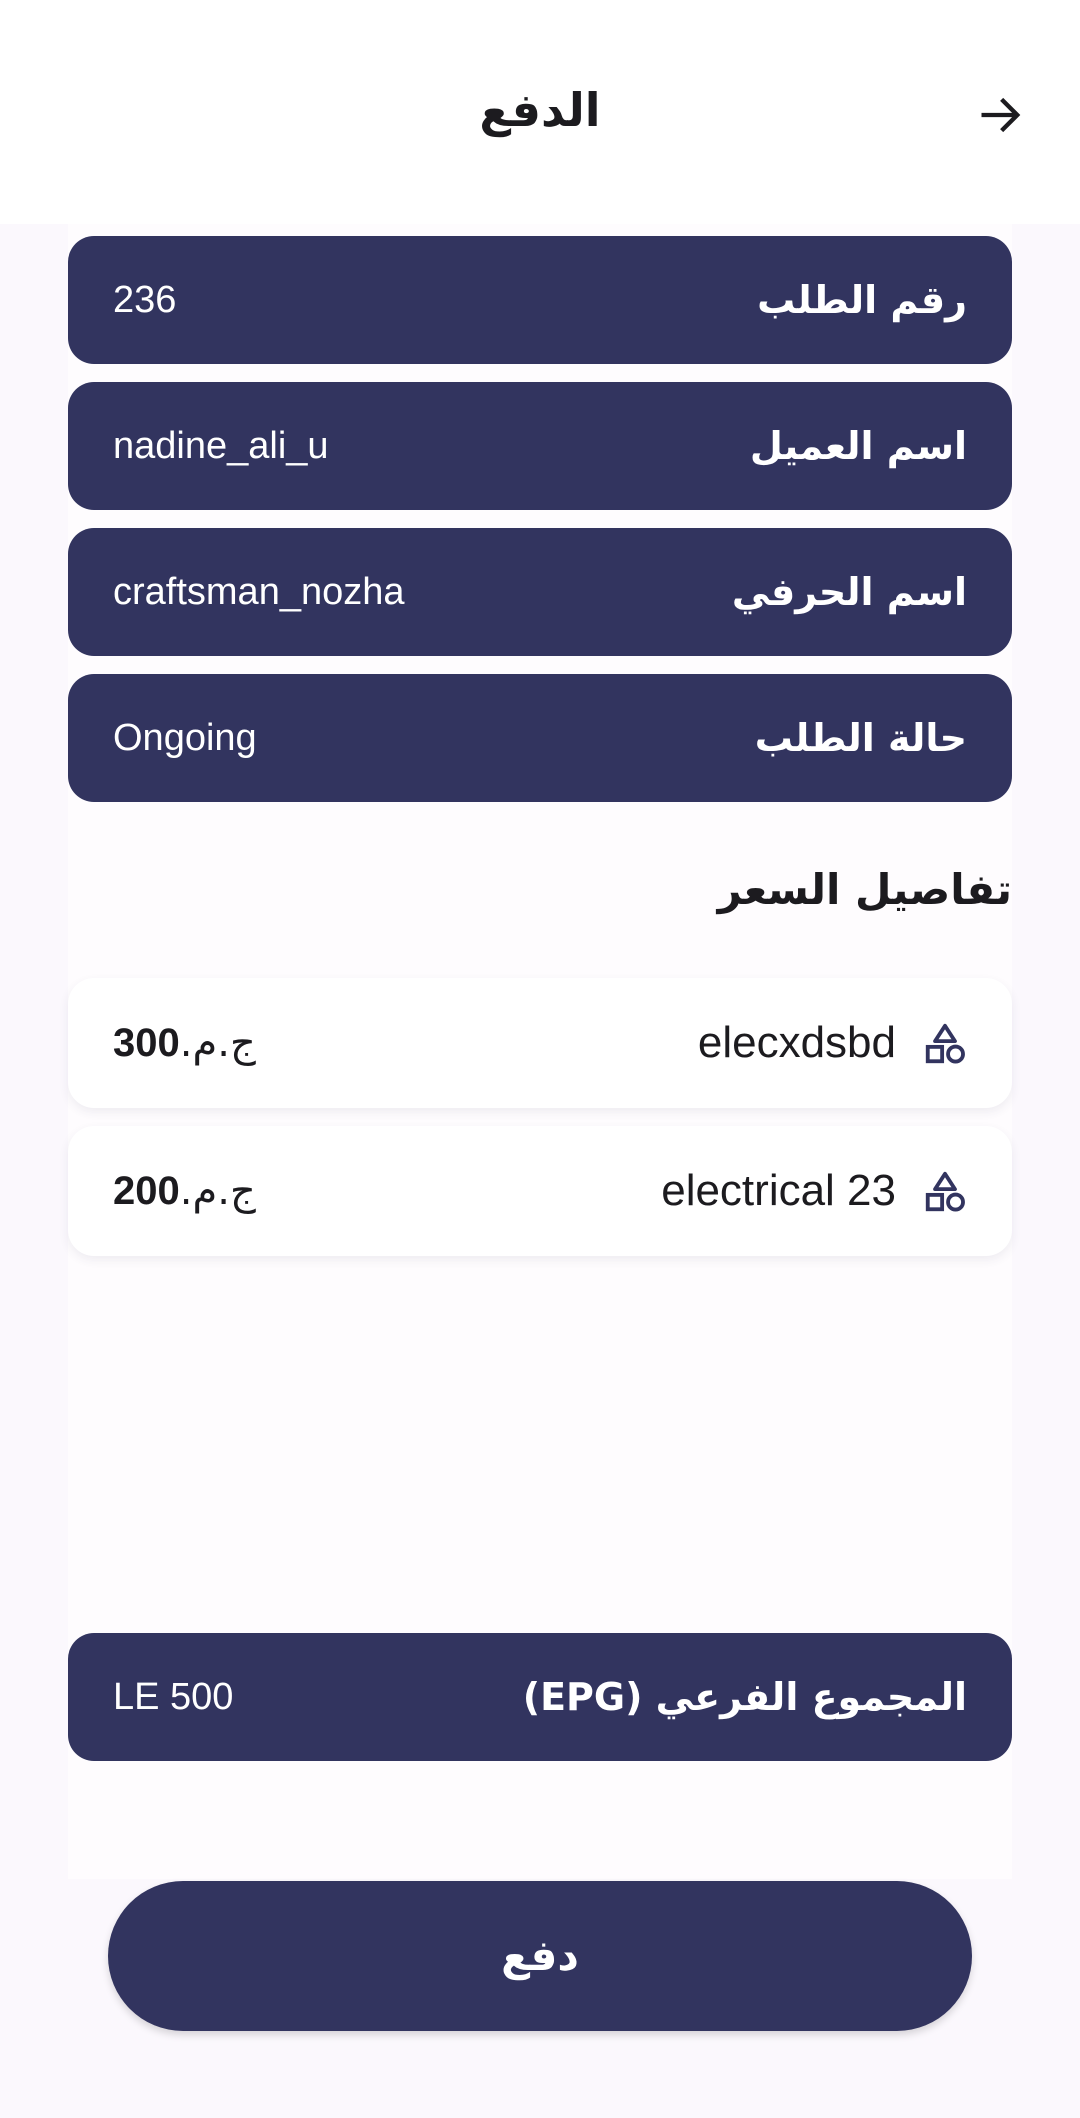 This screenshot has width=1080, height=2118. Describe the element at coordinates (146, 1191) in the screenshot. I see `price-amount: 200` at that location.